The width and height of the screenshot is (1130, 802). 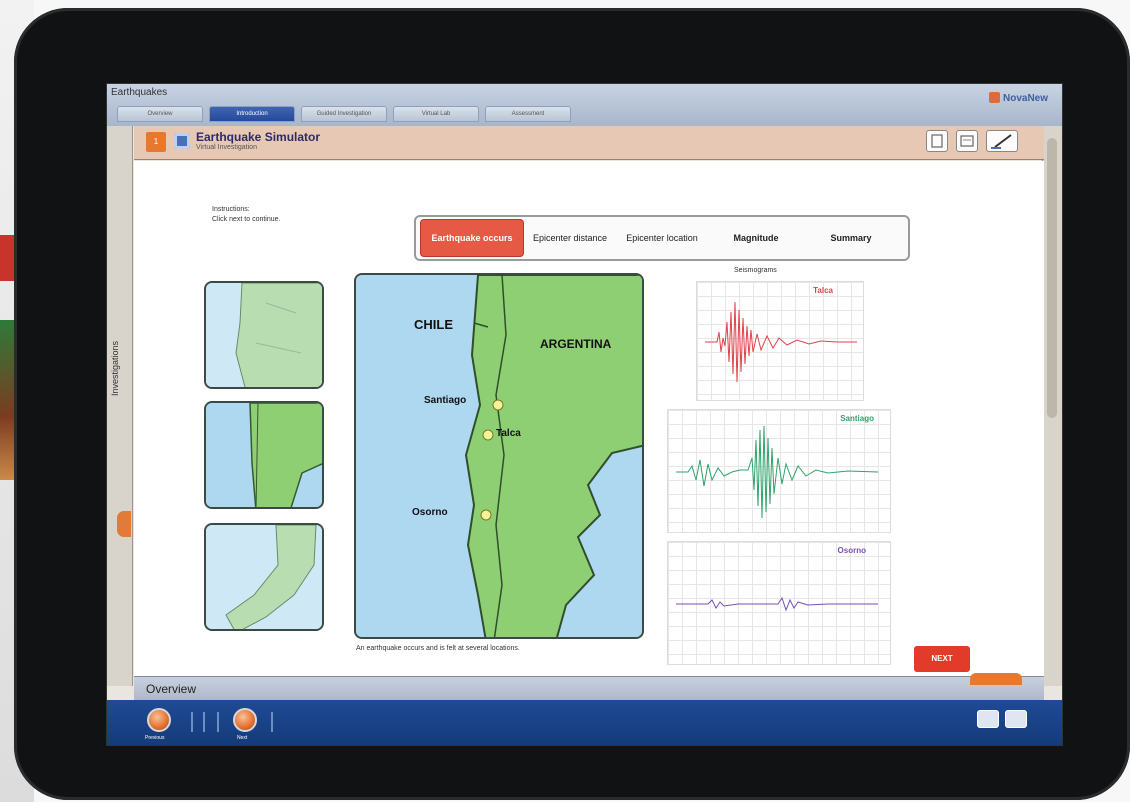 I want to click on app-title: Earthquakes, so click(x=139, y=92).